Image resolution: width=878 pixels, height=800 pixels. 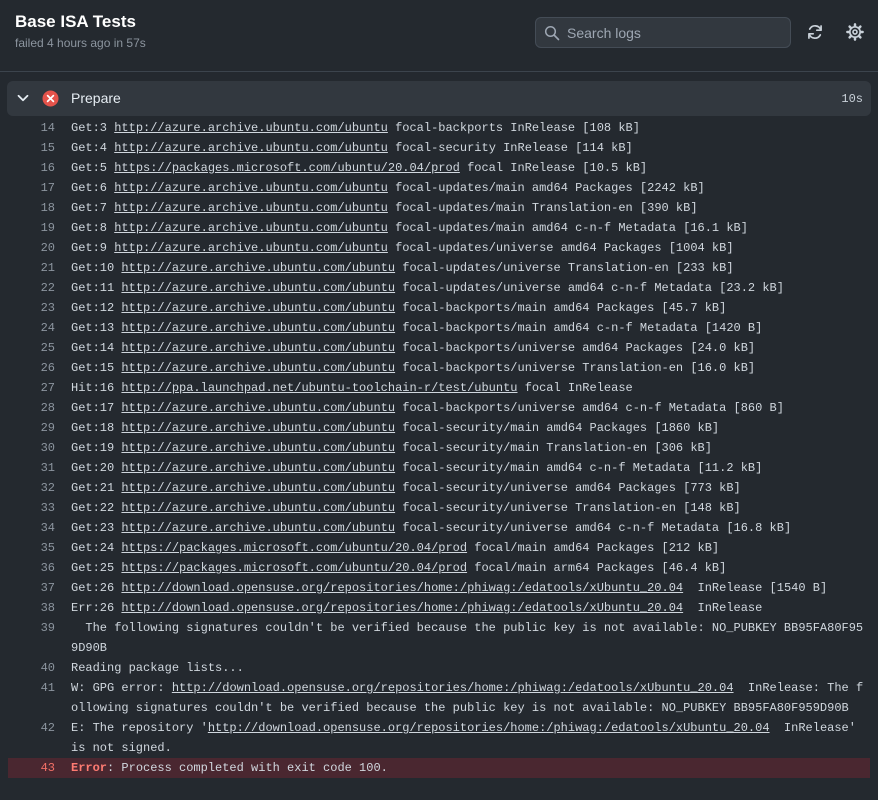 I want to click on line-number: 42, so click(x=27, y=728).